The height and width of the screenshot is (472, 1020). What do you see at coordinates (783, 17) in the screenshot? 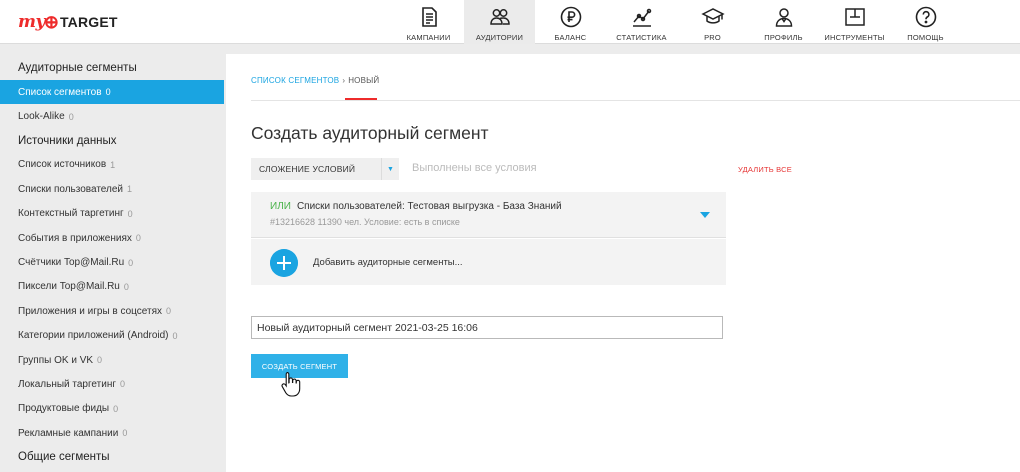
I see `user-icon` at bounding box center [783, 17].